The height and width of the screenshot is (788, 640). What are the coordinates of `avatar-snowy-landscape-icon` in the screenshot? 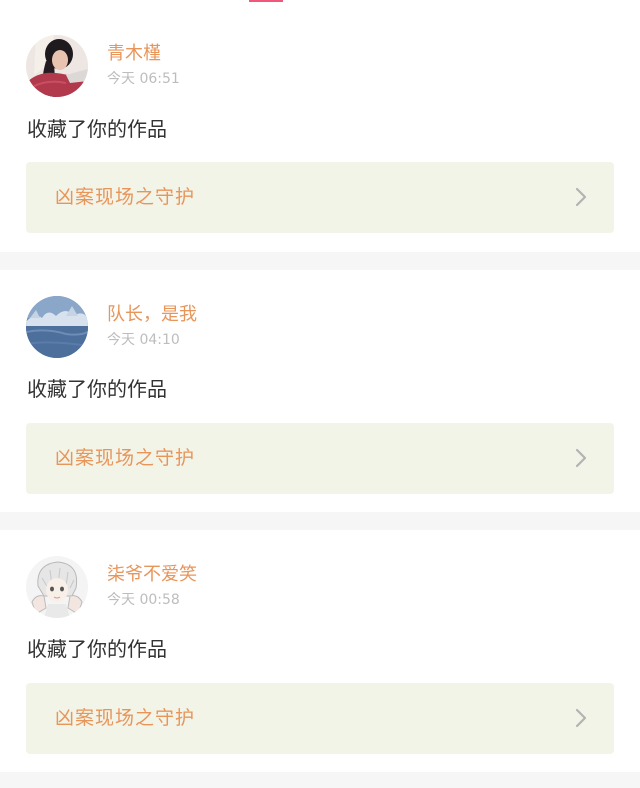 It's located at (57, 327).